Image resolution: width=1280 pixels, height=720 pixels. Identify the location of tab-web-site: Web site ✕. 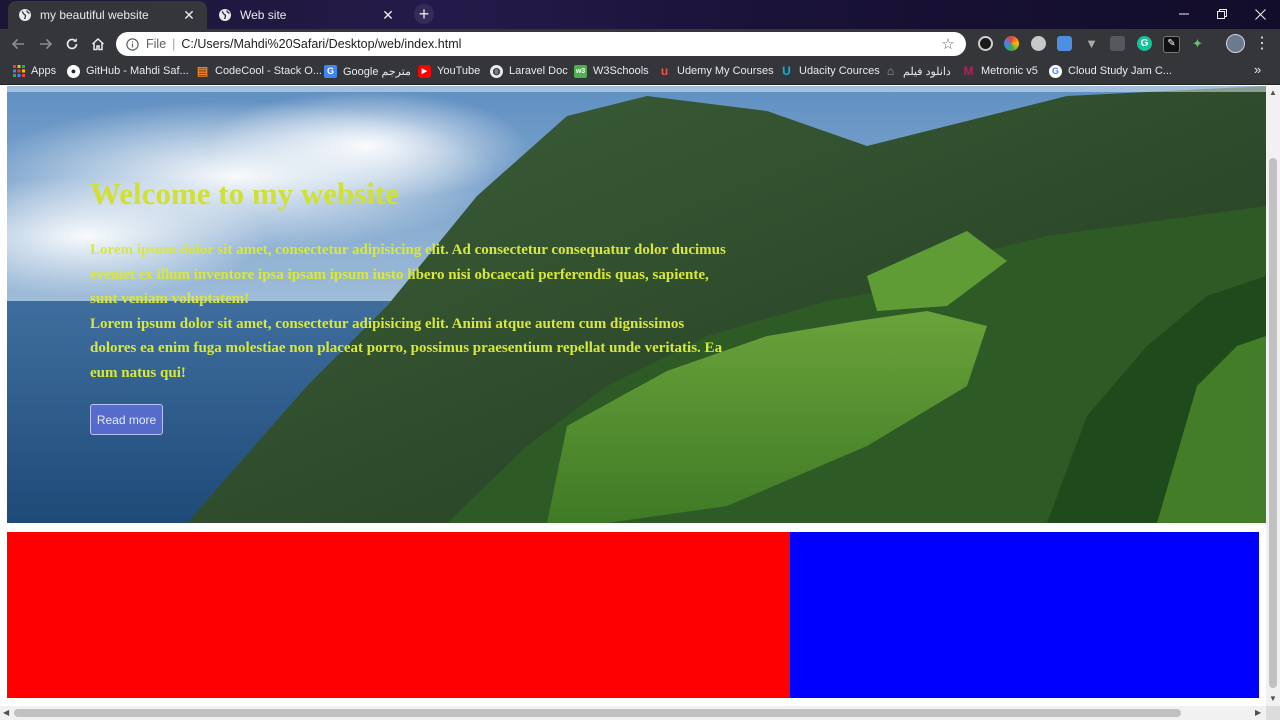
(307, 15).